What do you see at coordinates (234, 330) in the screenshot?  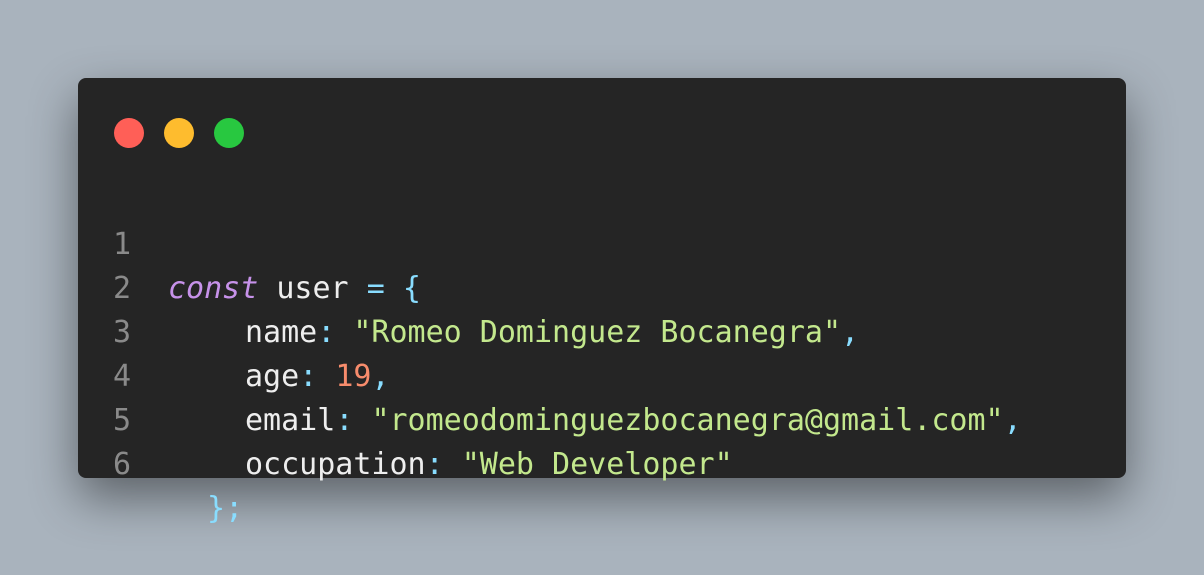 I see `code-line-3: 3 age: 19,` at bounding box center [234, 330].